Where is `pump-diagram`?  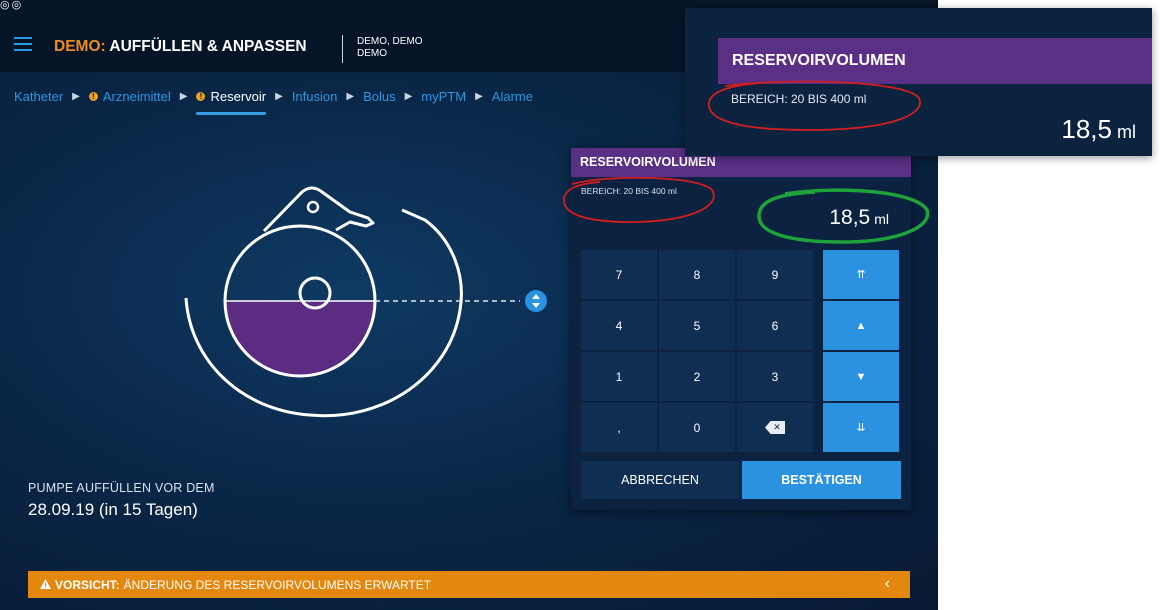 pump-diagram is located at coordinates (365, 302).